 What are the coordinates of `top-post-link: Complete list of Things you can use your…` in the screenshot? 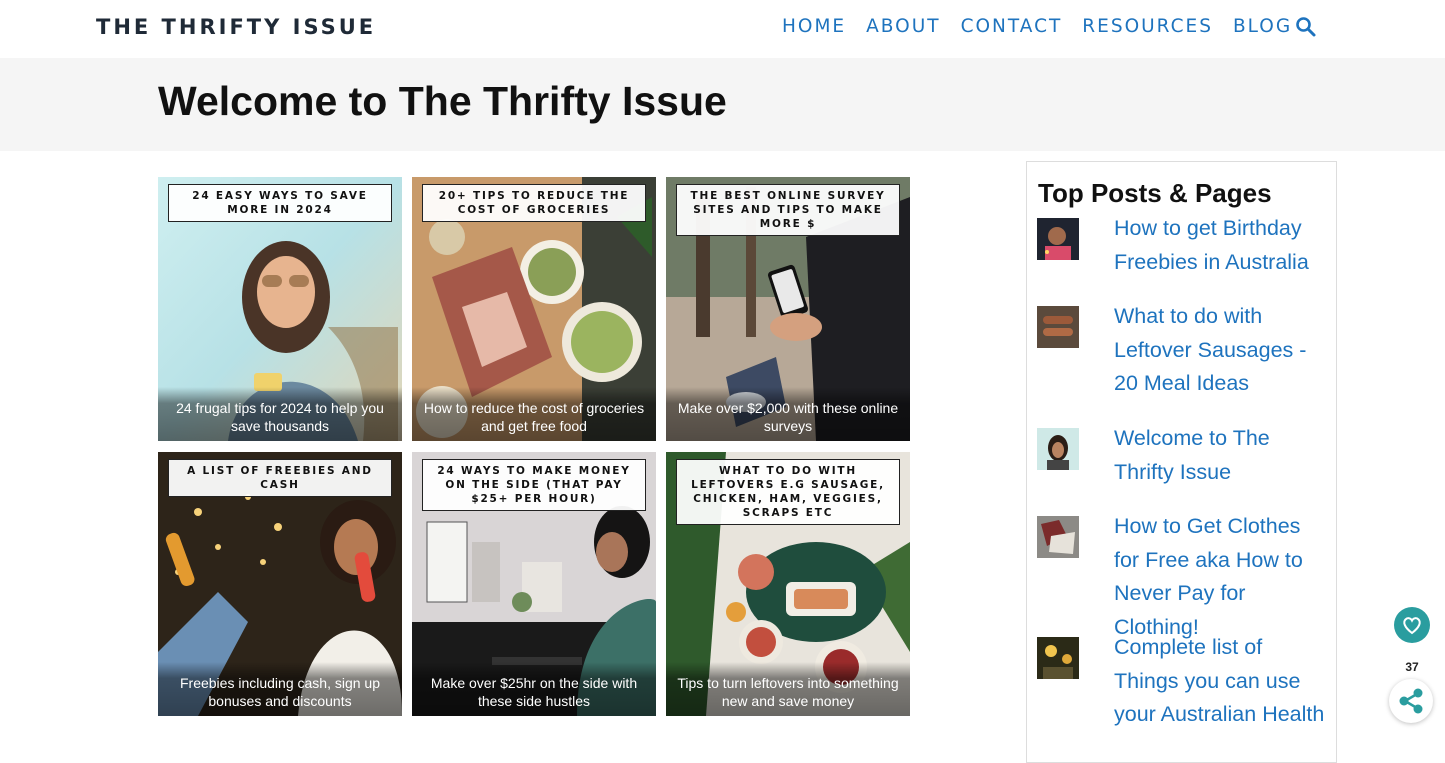 It's located at (1221, 681).